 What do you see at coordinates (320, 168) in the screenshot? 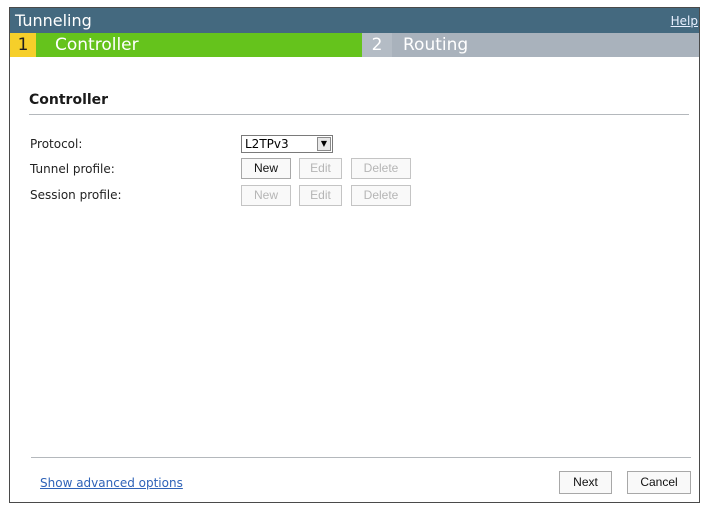
I see `tunnel-edit-button: Edit` at bounding box center [320, 168].